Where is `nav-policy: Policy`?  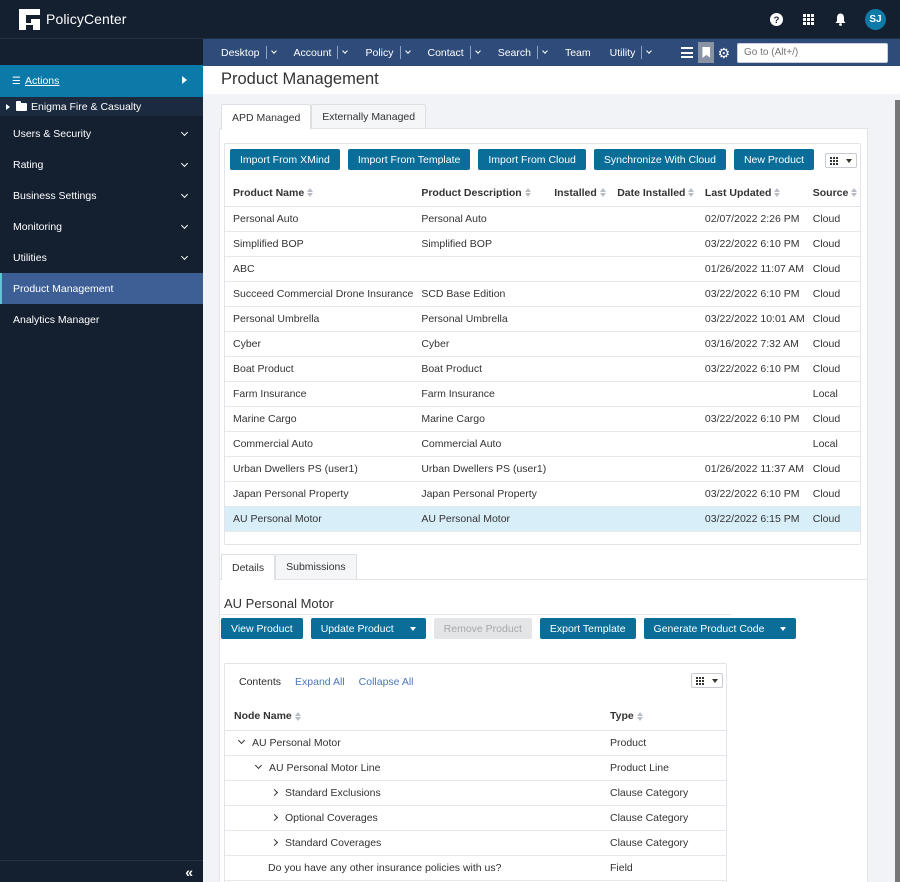 nav-policy: Policy is located at coordinates (396, 52).